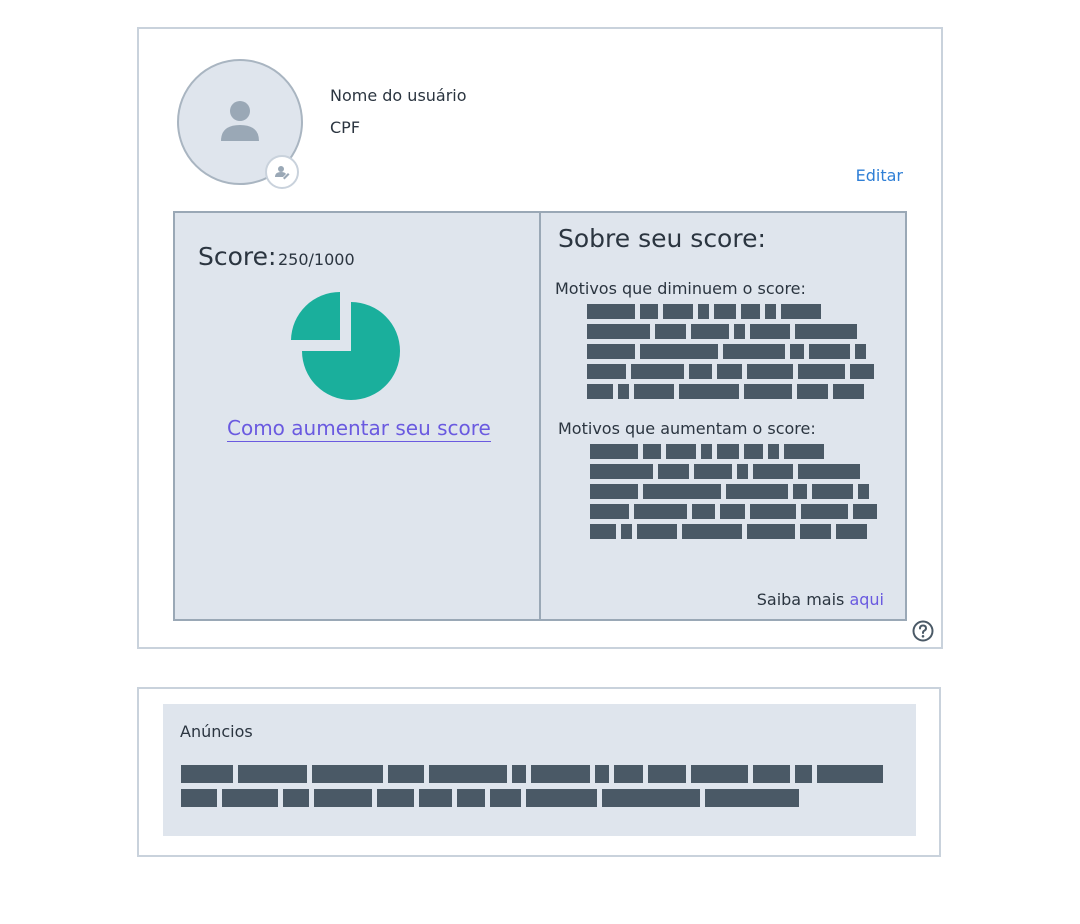 The height and width of the screenshot is (924, 1080). Describe the element at coordinates (315, 316) in the screenshot. I see `pie-slice-highlight` at that location.